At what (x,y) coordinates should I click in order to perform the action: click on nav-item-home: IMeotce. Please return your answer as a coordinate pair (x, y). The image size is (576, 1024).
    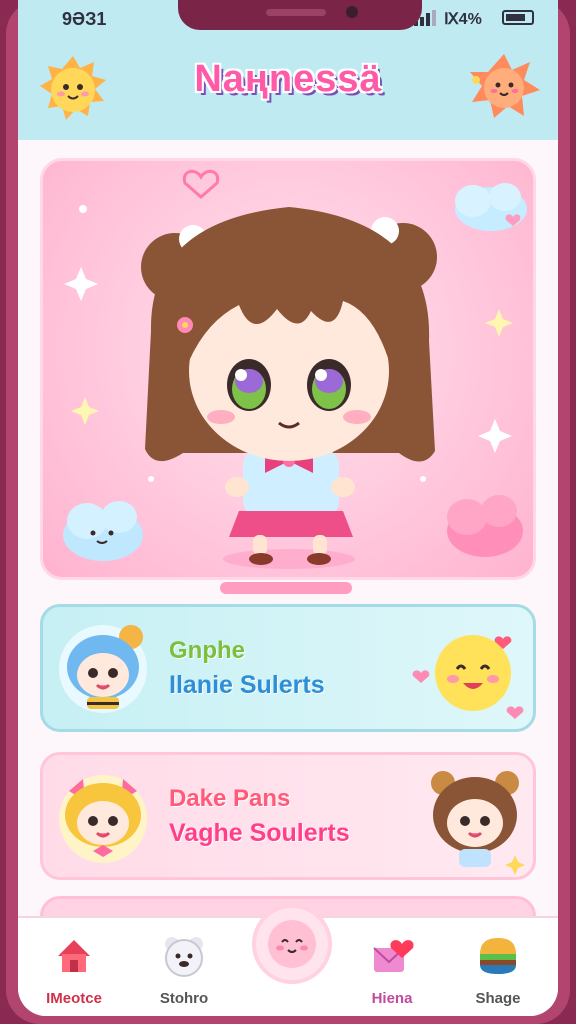
    Looking at the image, I should click on (74, 970).